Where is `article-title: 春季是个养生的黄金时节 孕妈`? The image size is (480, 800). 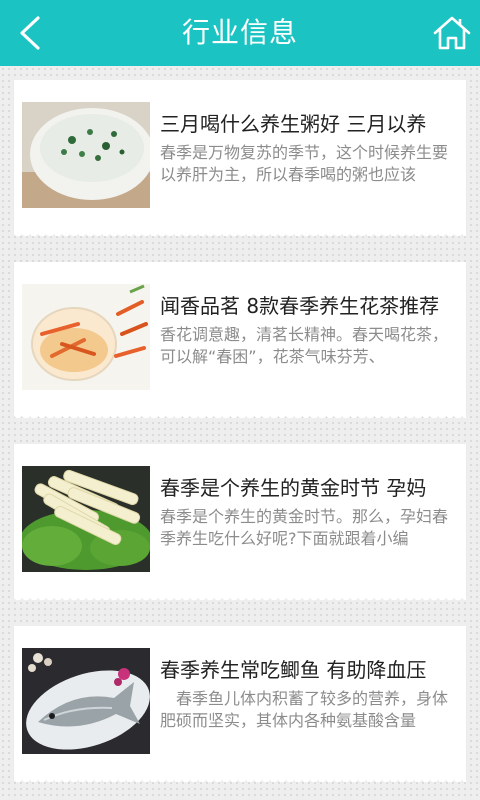 article-title: 春季是个养生的黄金时节 孕妈 is located at coordinates (293, 488).